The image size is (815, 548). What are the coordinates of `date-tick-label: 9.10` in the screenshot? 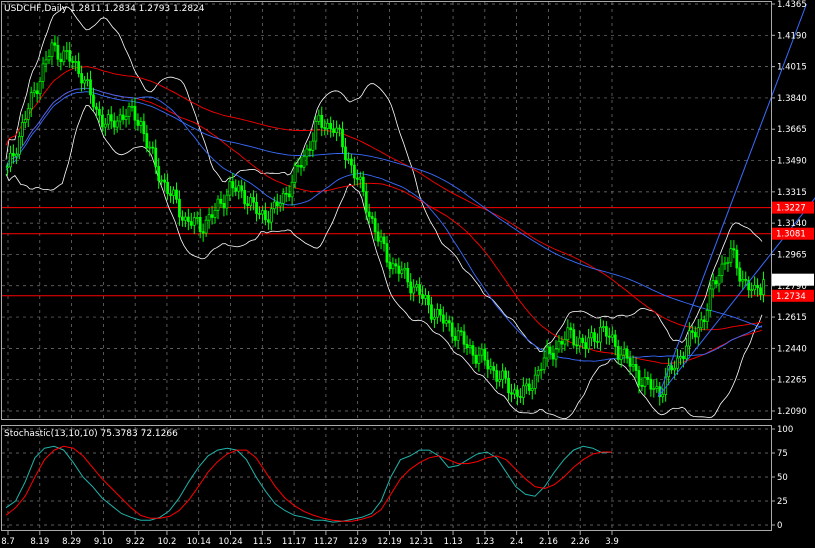 It's located at (103, 542).